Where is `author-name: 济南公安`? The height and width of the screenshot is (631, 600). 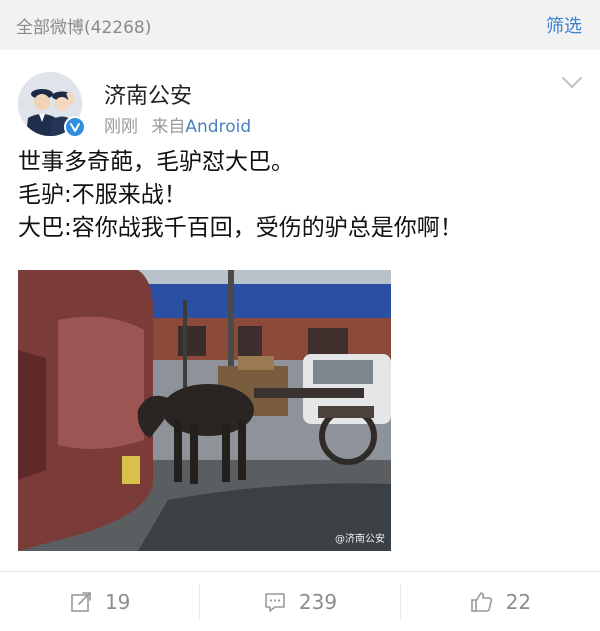
author-name: 济南公安 is located at coordinates (148, 94).